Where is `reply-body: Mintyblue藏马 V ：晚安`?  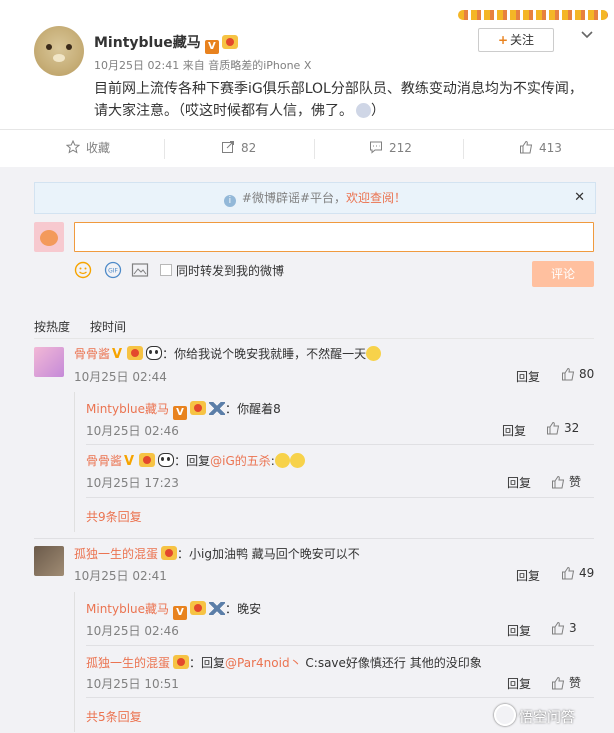
reply-body: Mintyblue藏马 V ：晚安 is located at coordinates (174, 610).